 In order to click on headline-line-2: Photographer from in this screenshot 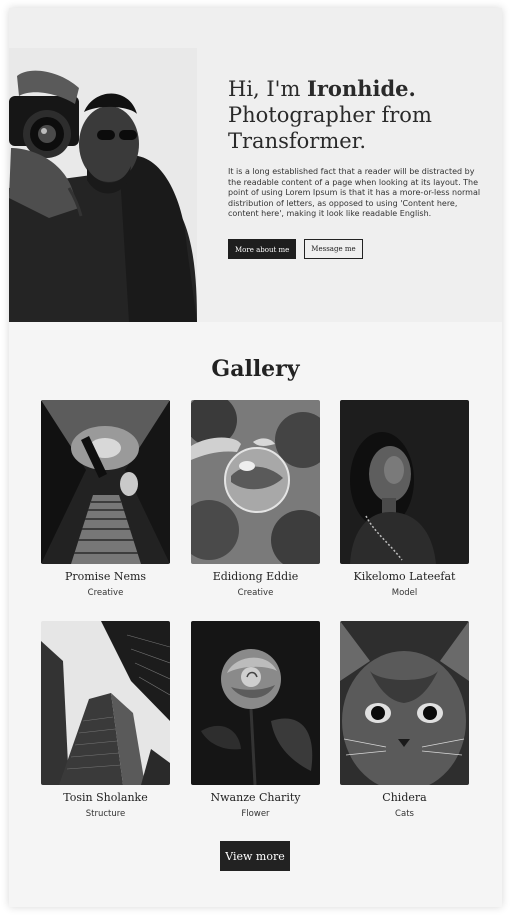, I will do `click(330, 115)`.